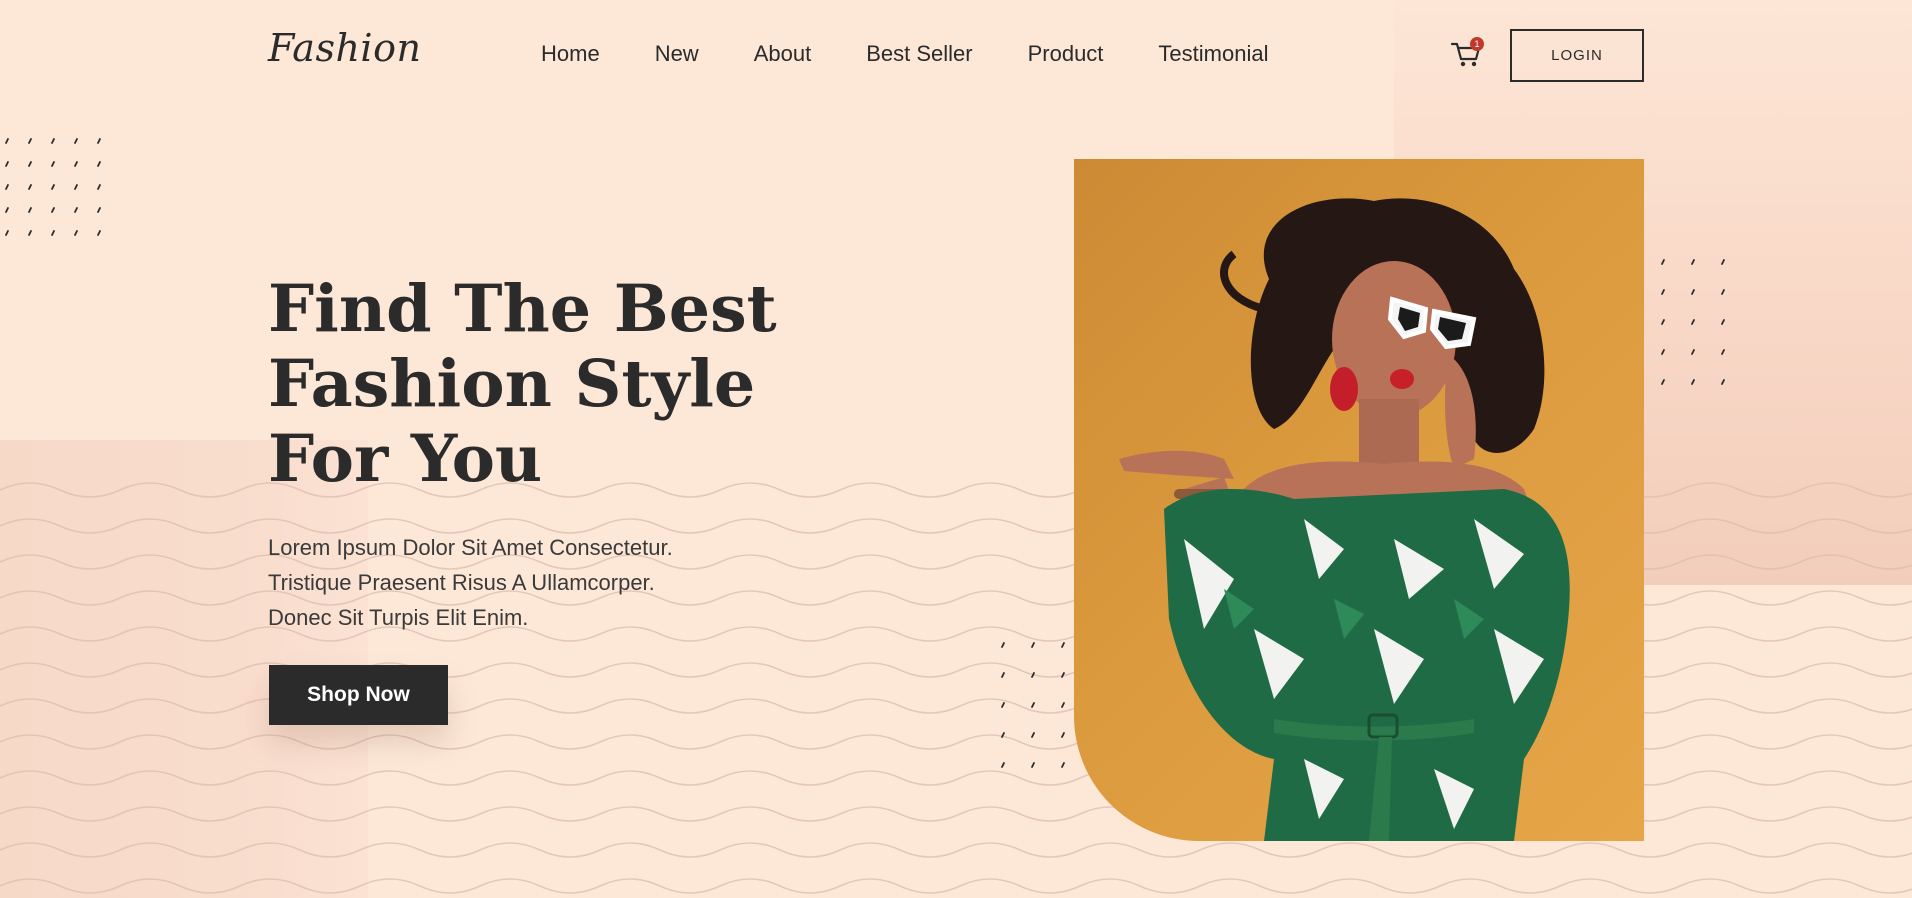  Describe the element at coordinates (570, 54) in the screenshot. I see `nav-item-home: Home` at that location.